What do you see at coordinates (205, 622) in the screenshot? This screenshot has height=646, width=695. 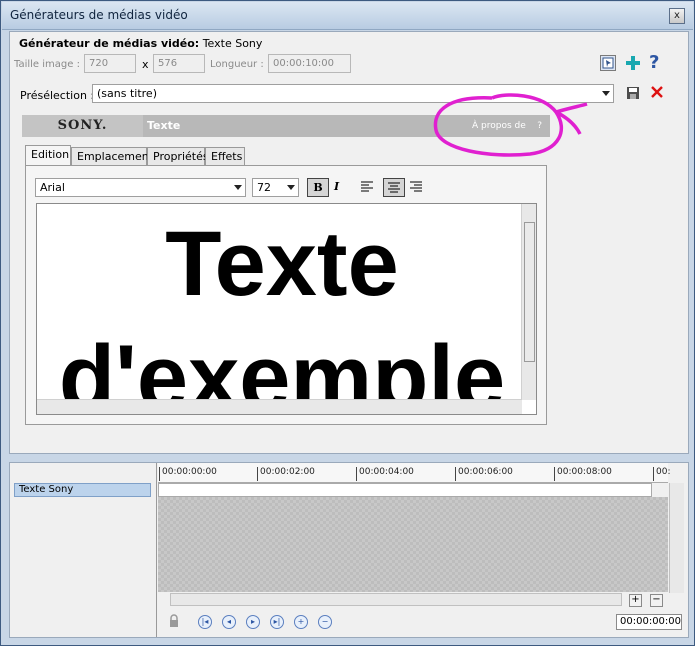 I see `go-to-start-icon: |◂` at bounding box center [205, 622].